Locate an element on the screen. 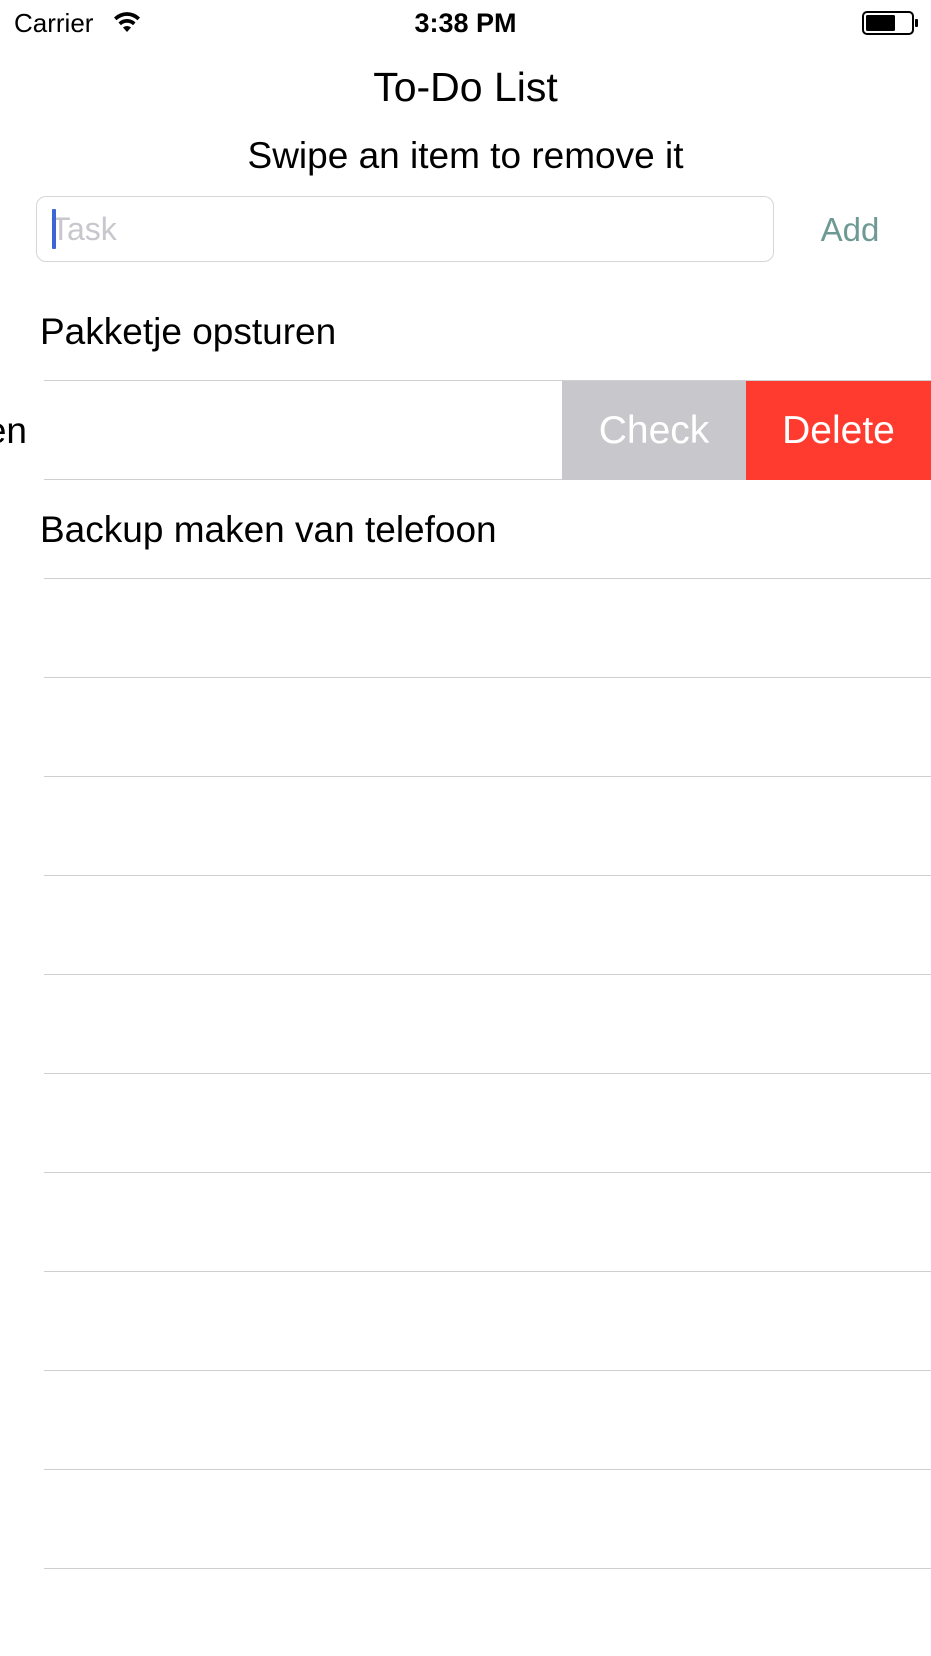 The image size is (931, 1656). swiped-row-content: Boodschappen doen is located at coordinates (281, 430).